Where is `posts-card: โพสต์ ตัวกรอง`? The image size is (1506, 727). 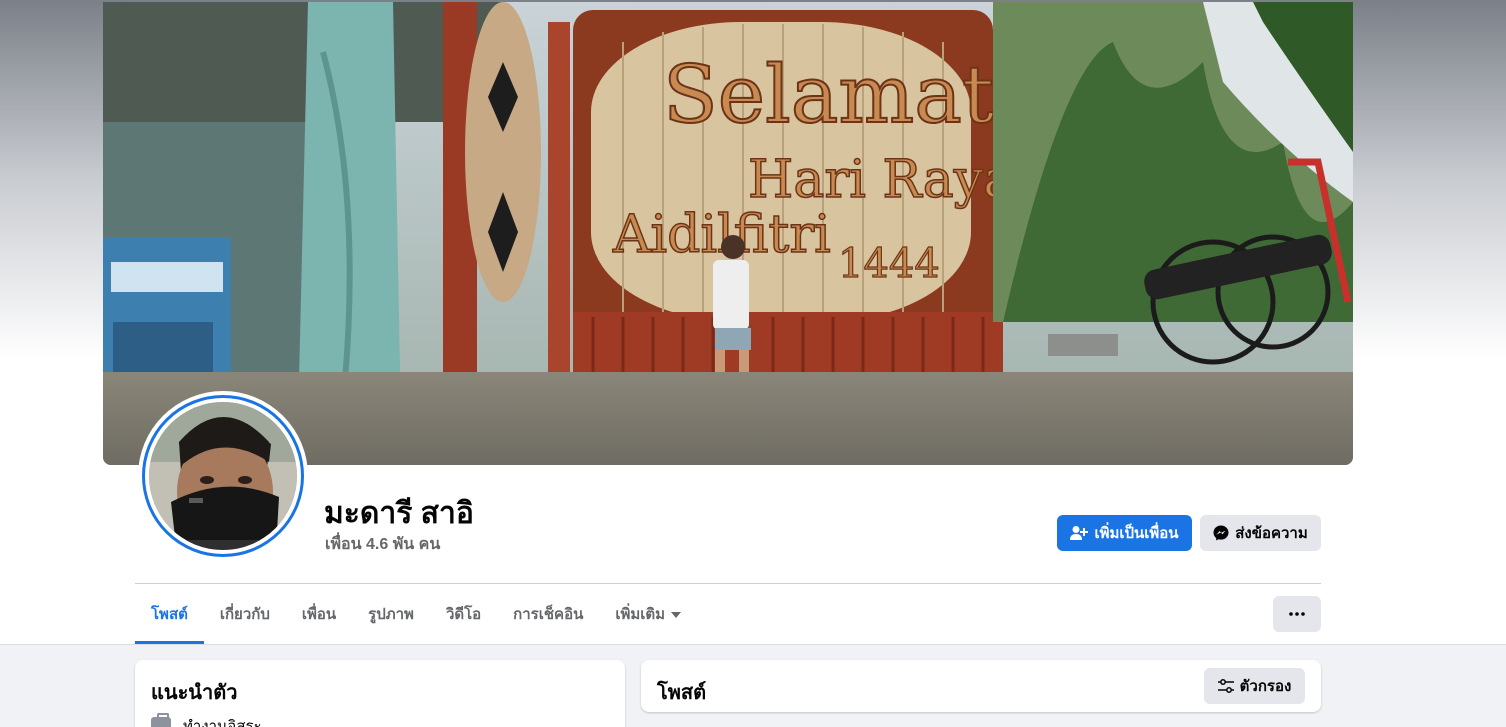
posts-card: โพสต์ ตัวกรอง is located at coordinates (981, 686).